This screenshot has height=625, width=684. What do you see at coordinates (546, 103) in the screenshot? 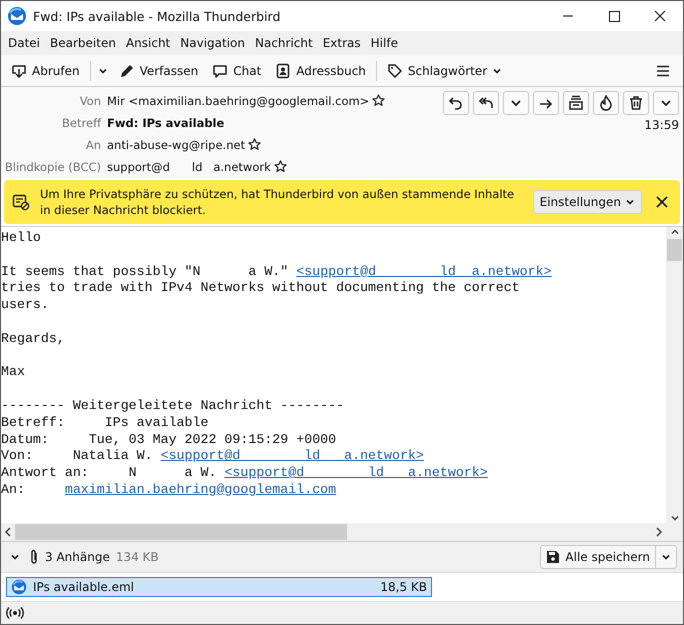
I see `forward-button` at bounding box center [546, 103].